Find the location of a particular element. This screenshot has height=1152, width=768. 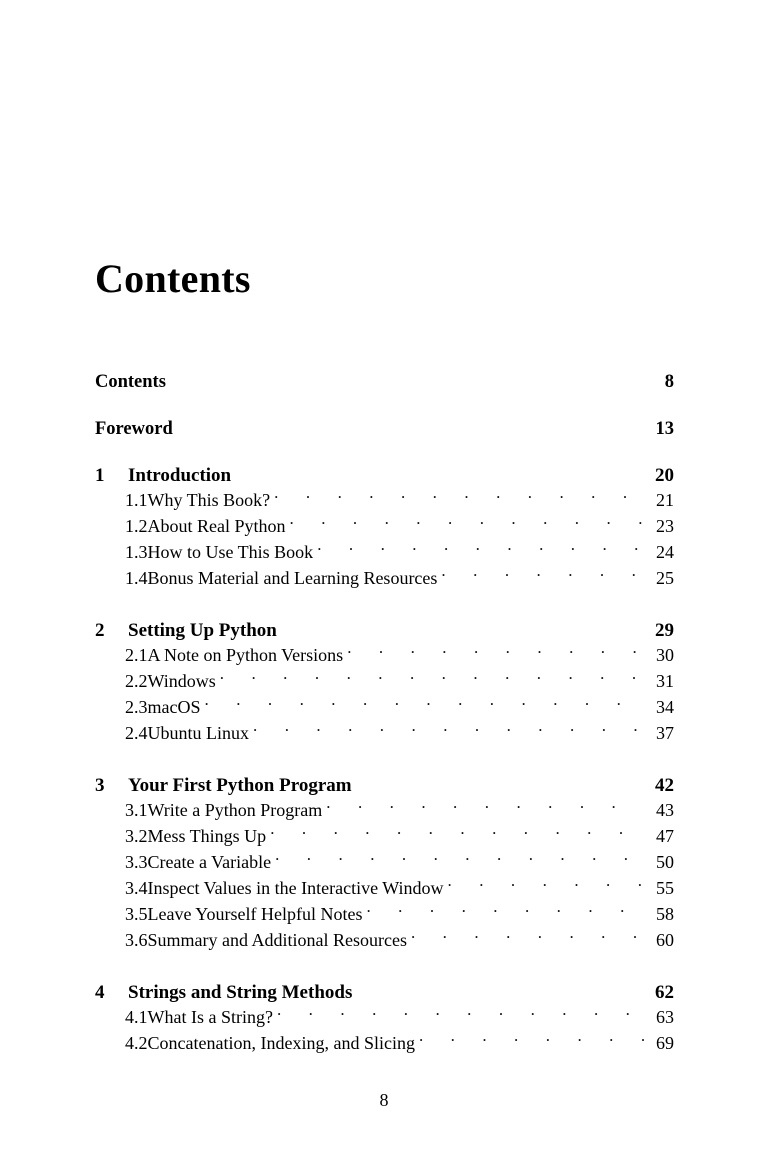

section-title: A Note on Python Versions is located at coordinates (245, 655).